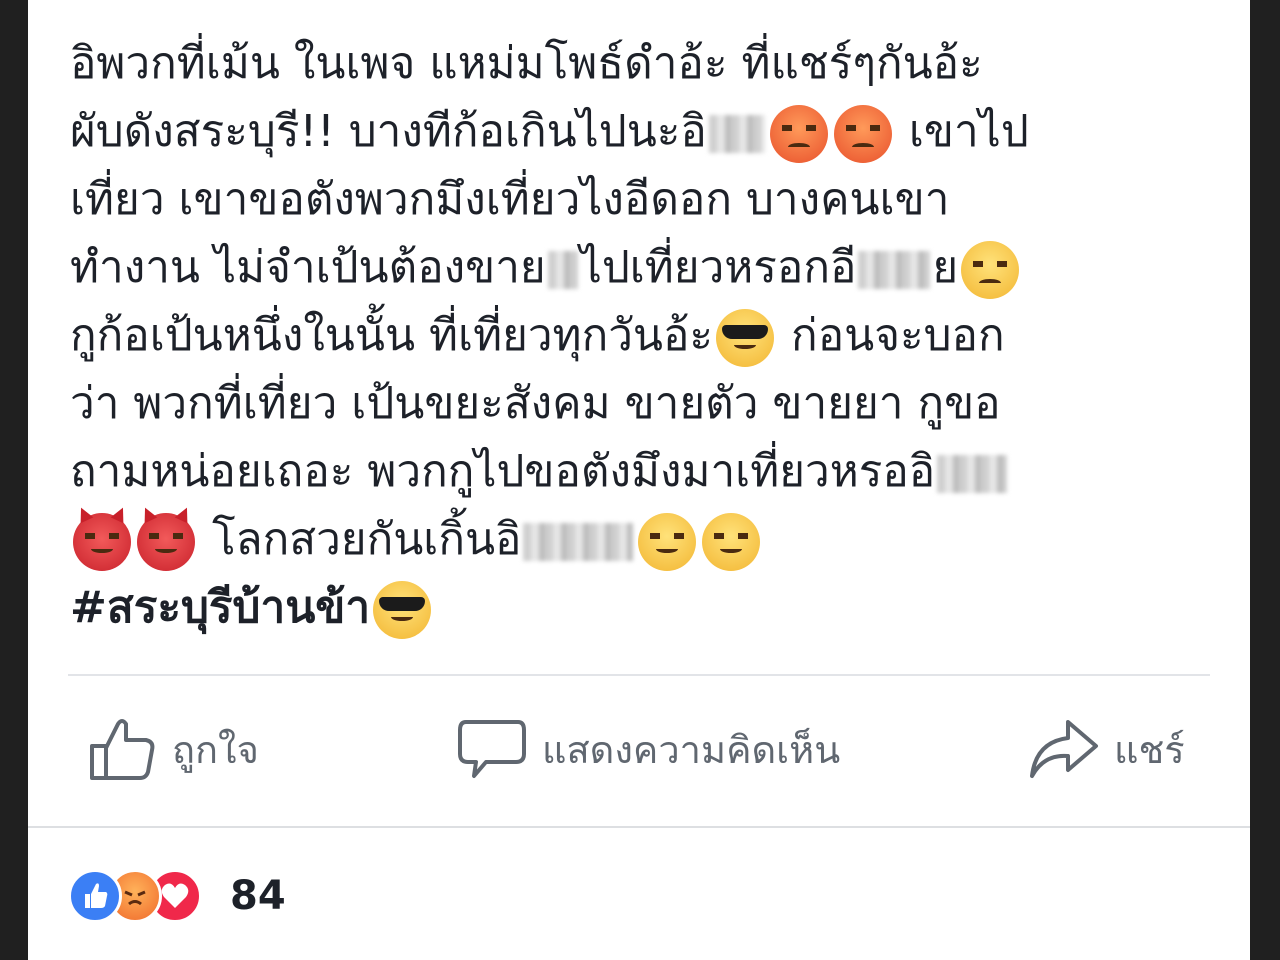 The image size is (1280, 960). What do you see at coordinates (492, 749) in the screenshot?
I see `speech-bubble-icon` at bounding box center [492, 749].